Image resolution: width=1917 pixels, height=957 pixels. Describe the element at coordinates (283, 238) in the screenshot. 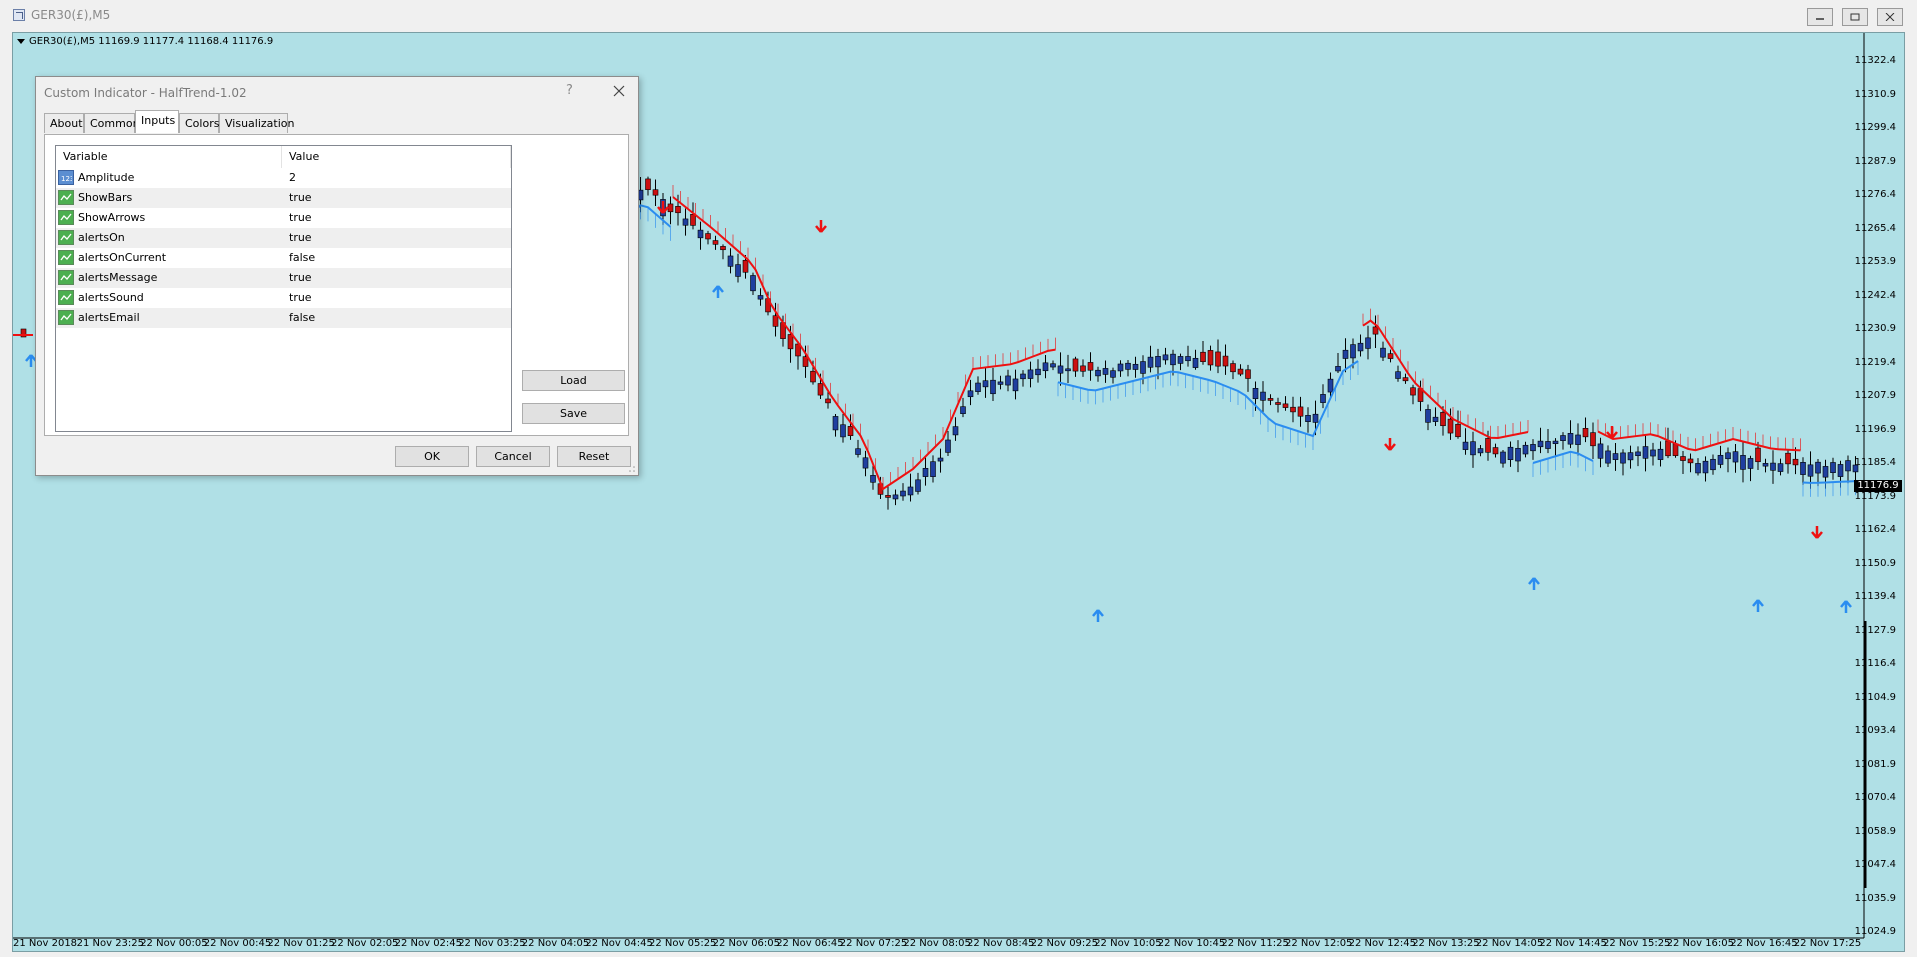

I see `table-row: alertsOn true` at that location.